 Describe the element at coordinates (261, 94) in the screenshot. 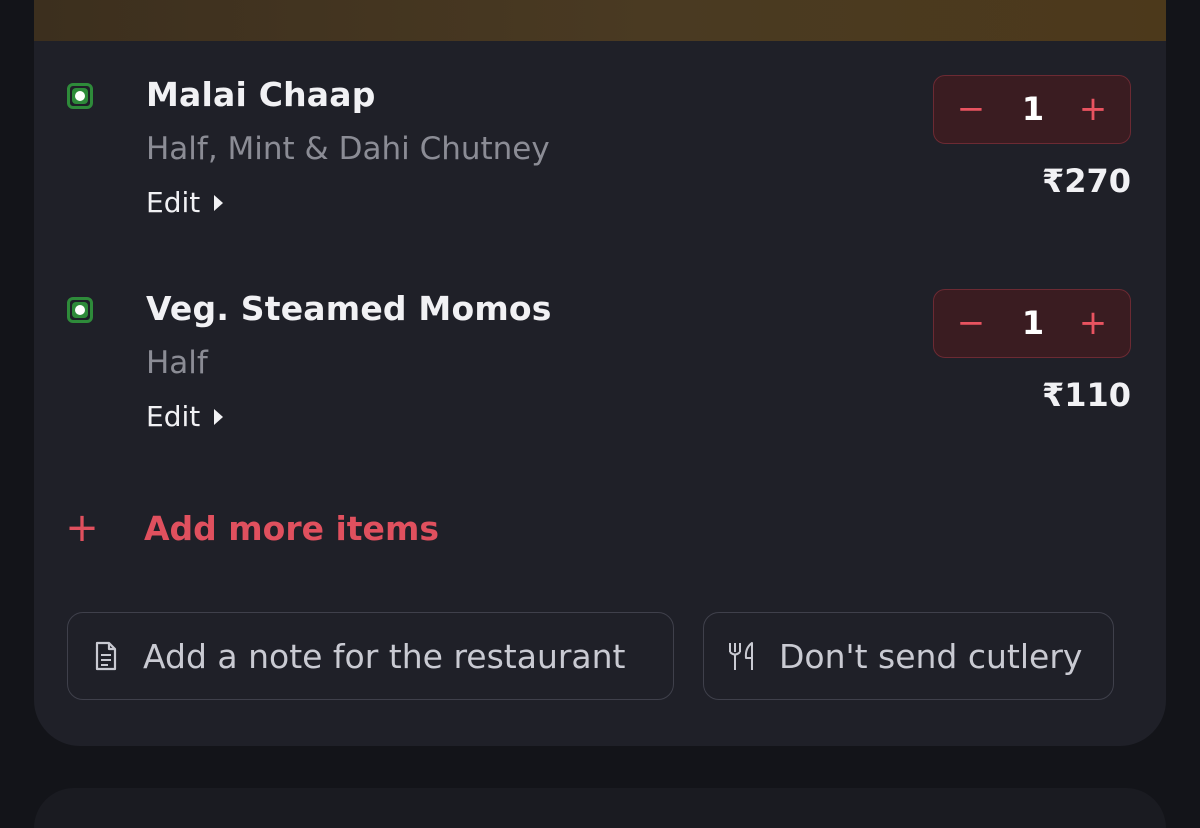

I see `item-name: Malai Chaap` at that location.